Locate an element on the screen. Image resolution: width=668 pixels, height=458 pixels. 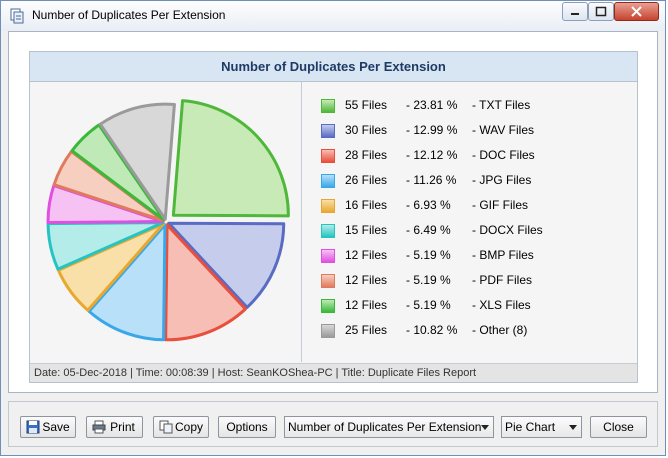
legend-files: 28 Files is located at coordinates (366, 155).